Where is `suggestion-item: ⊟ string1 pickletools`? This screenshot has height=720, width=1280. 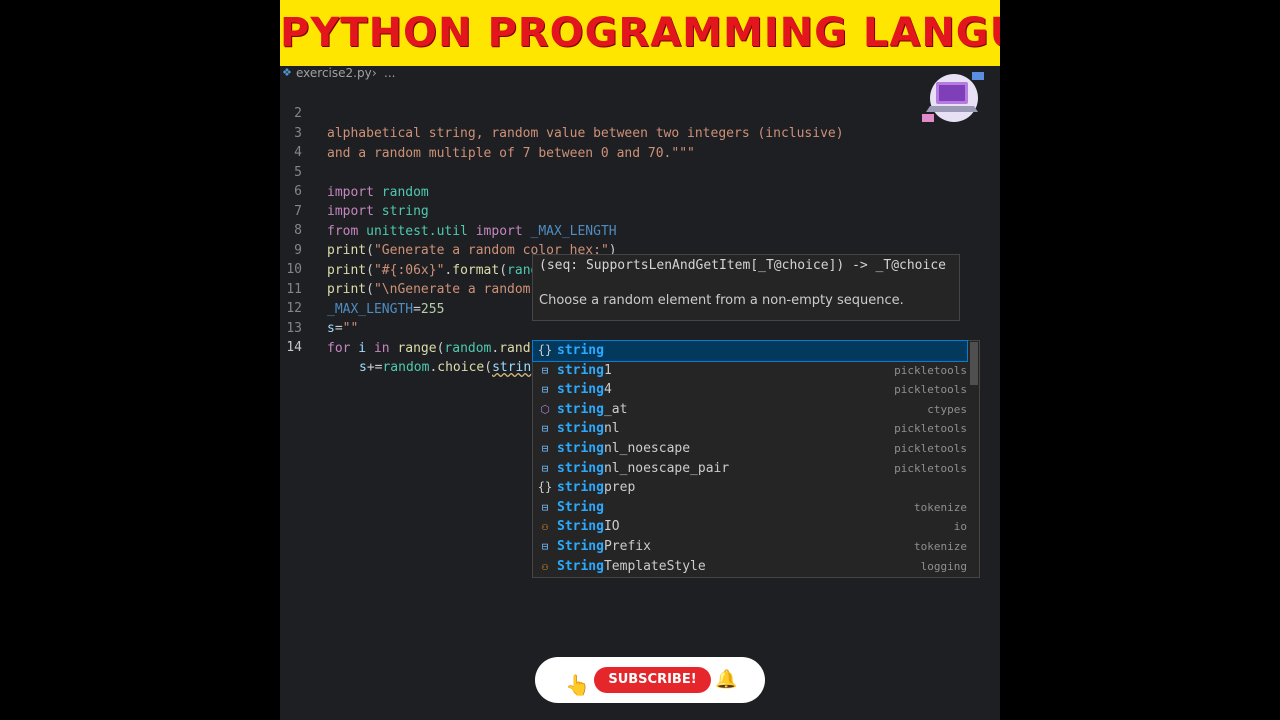
suggestion-item: ⊟ string1 pickletools is located at coordinates (750, 371).